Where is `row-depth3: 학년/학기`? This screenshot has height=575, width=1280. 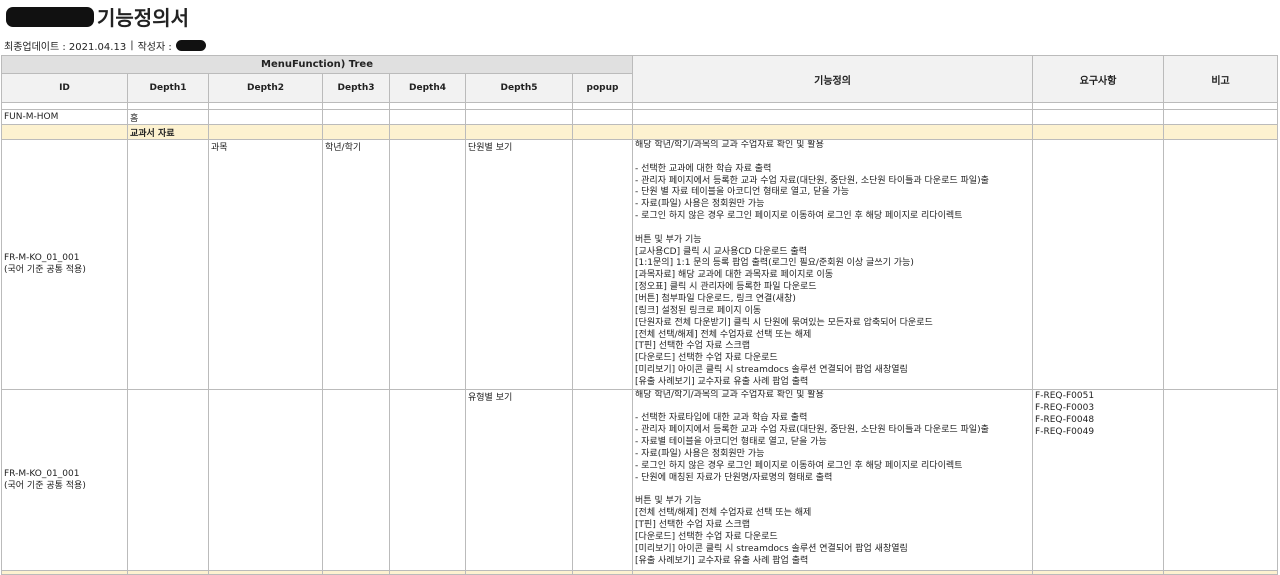 row-depth3: 학년/학기 is located at coordinates (356, 264).